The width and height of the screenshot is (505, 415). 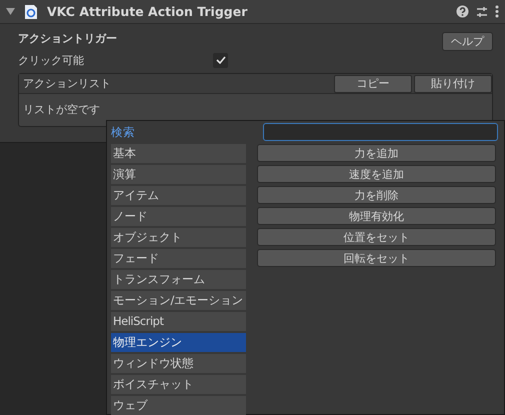 What do you see at coordinates (376, 153) in the screenshot?
I see `action-button: 力を追加` at bounding box center [376, 153].